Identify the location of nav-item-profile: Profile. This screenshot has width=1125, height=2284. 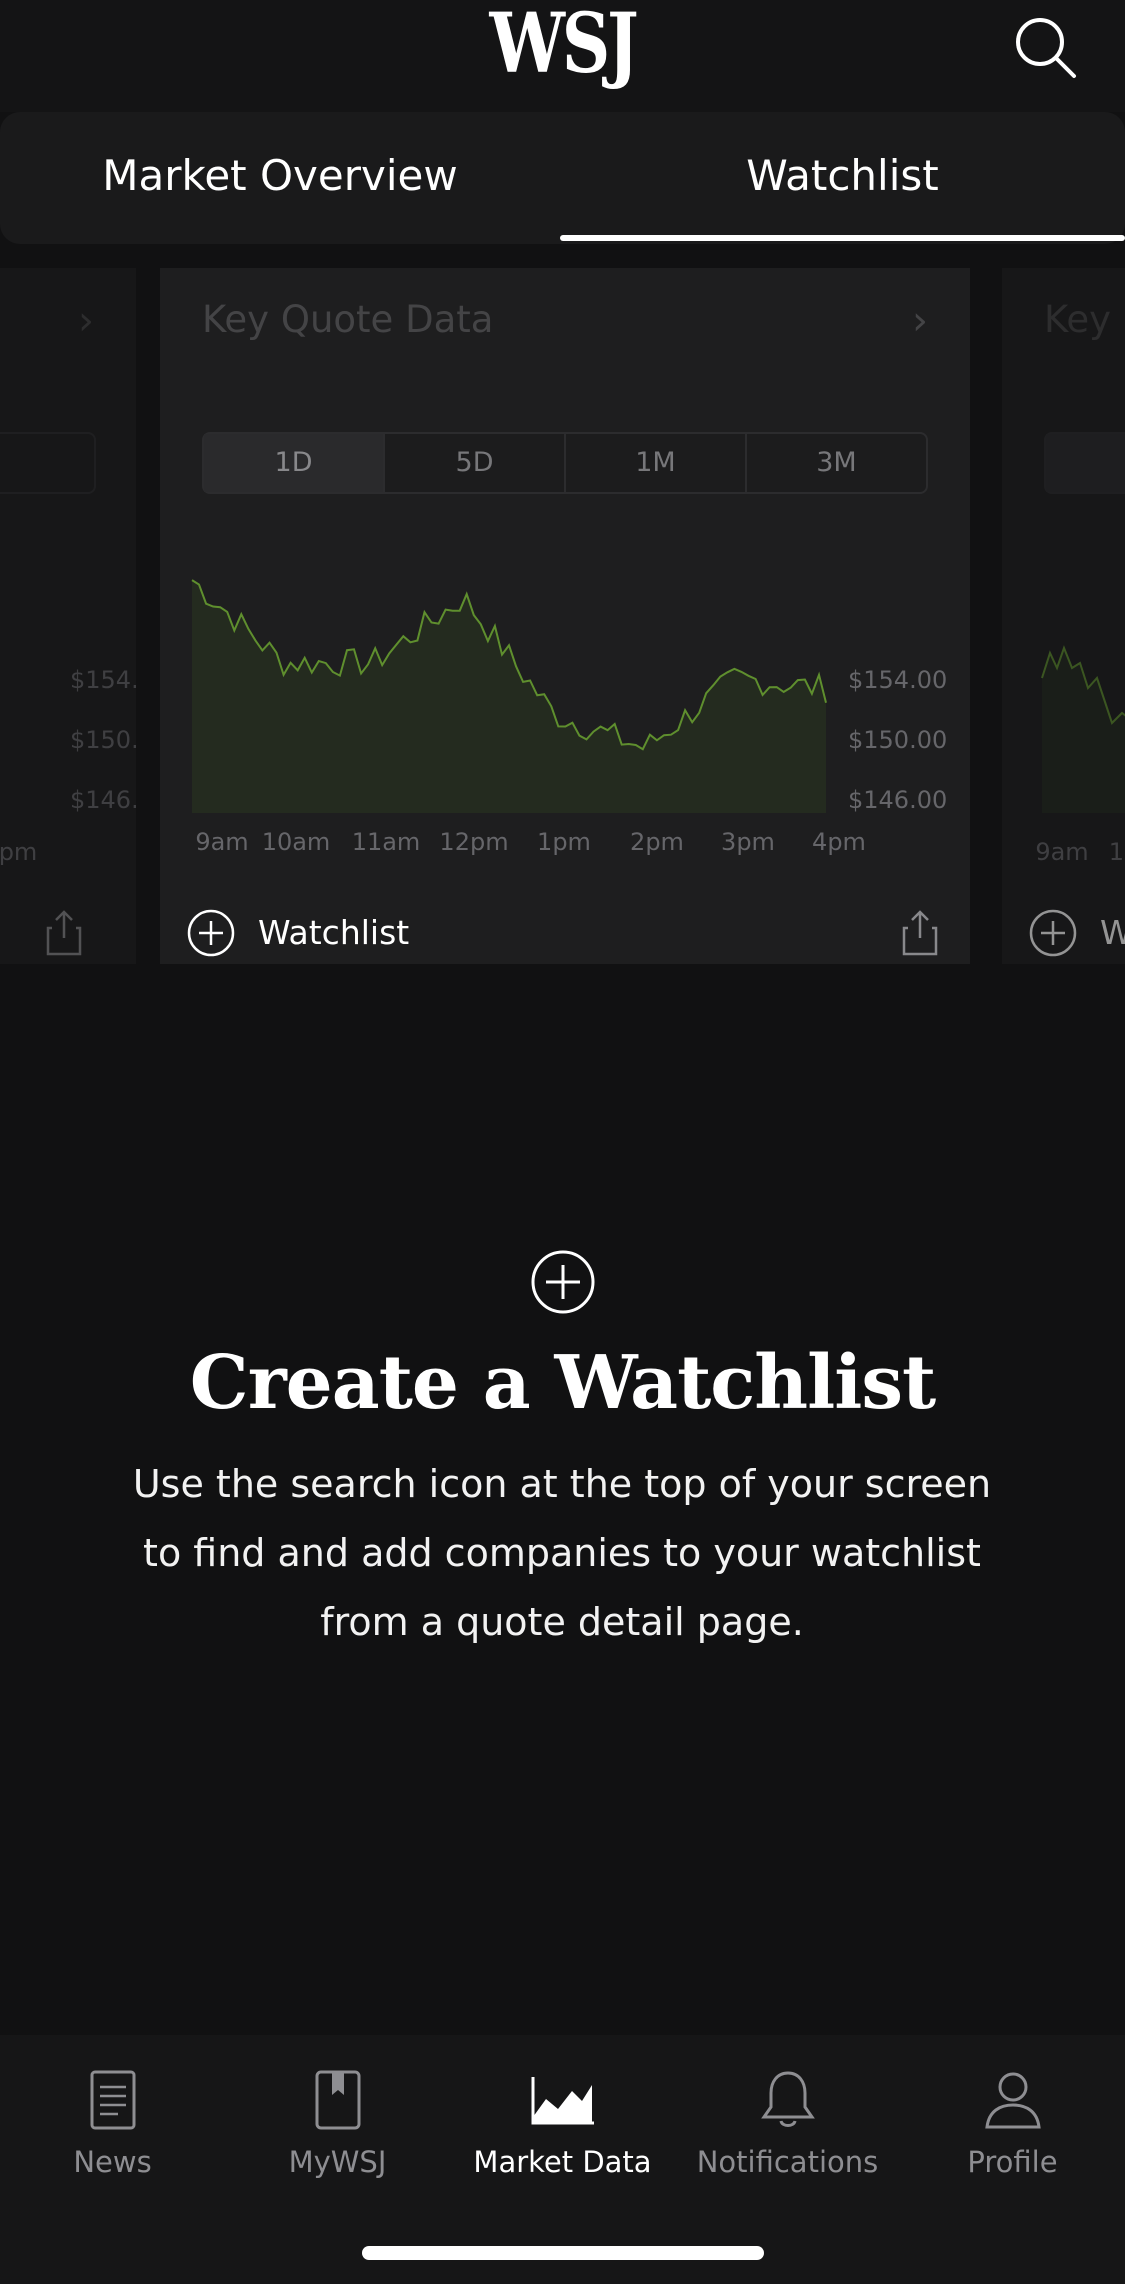
(1012, 2122).